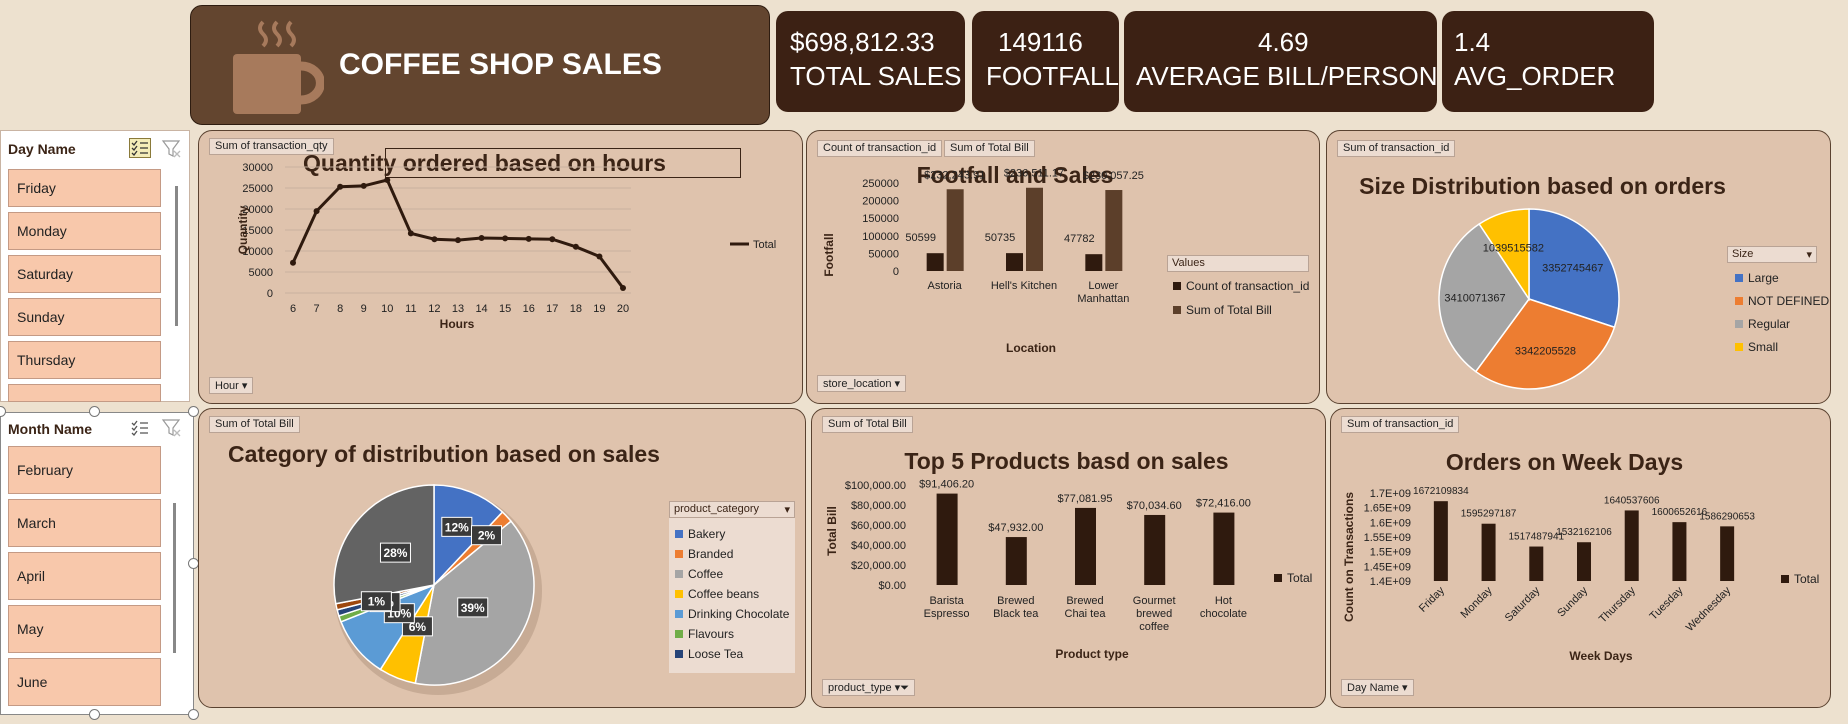 Image resolution: width=1848 pixels, height=724 pixels. What do you see at coordinates (880, 237) in the screenshot?
I see `y-tick-label: 100000` at bounding box center [880, 237].